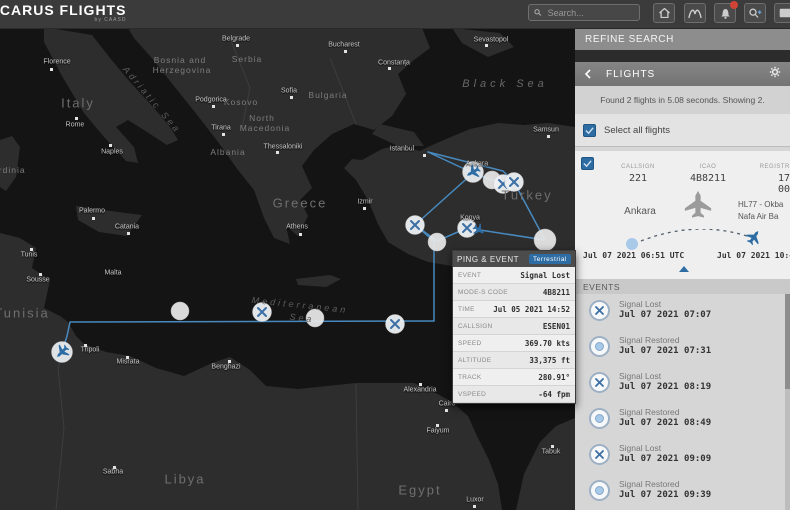  Describe the element at coordinates (682, 74) in the screenshot. I see `flights-header-bar: FLIGHTS` at that location.